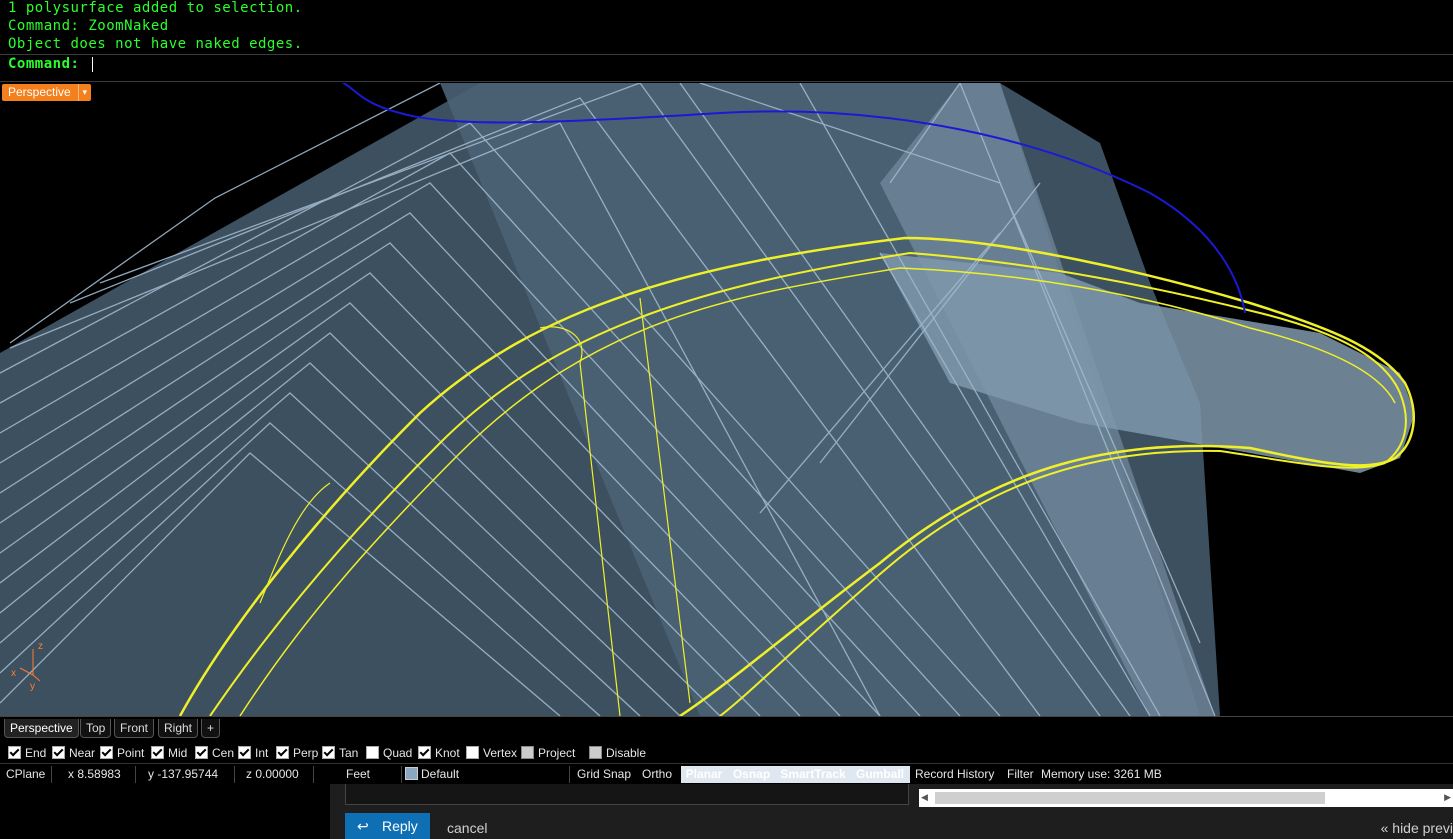  What do you see at coordinates (1417, 828) in the screenshot?
I see `hide-preview-link: « hide previ` at bounding box center [1417, 828].